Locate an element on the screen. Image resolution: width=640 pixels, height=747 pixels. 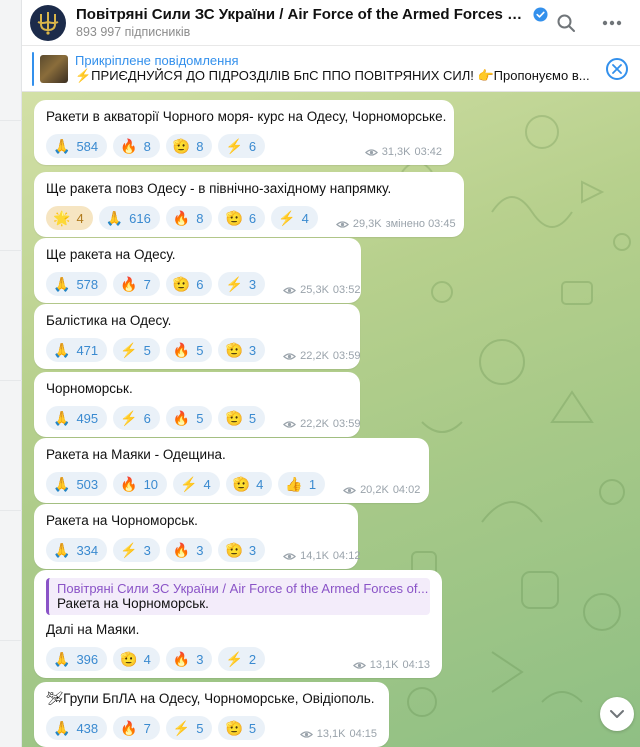
reactions-row: 🙏 438 🔥 7 ⚡ 5 🫡 5 13,1K 04:15 is located at coordinates (211, 728).